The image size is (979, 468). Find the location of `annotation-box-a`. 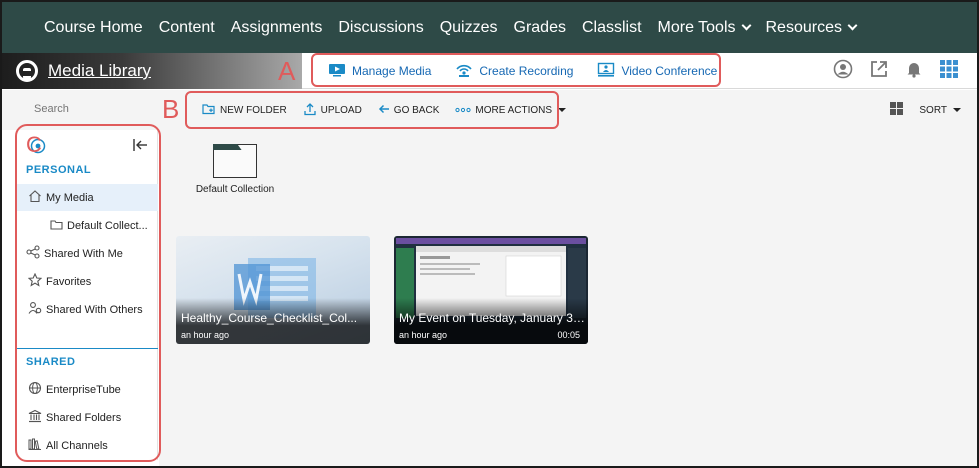

annotation-box-a is located at coordinates (516, 70).